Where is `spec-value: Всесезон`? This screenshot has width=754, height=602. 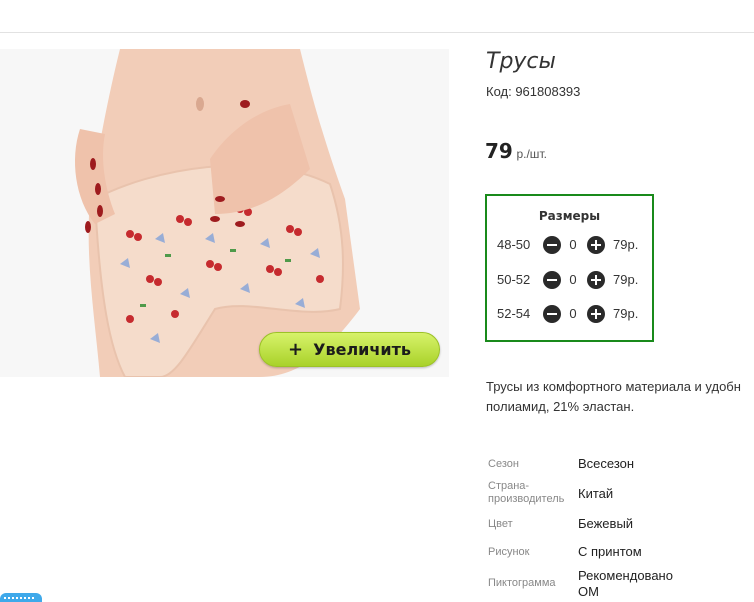 spec-value: Всесезон is located at coordinates (606, 463).